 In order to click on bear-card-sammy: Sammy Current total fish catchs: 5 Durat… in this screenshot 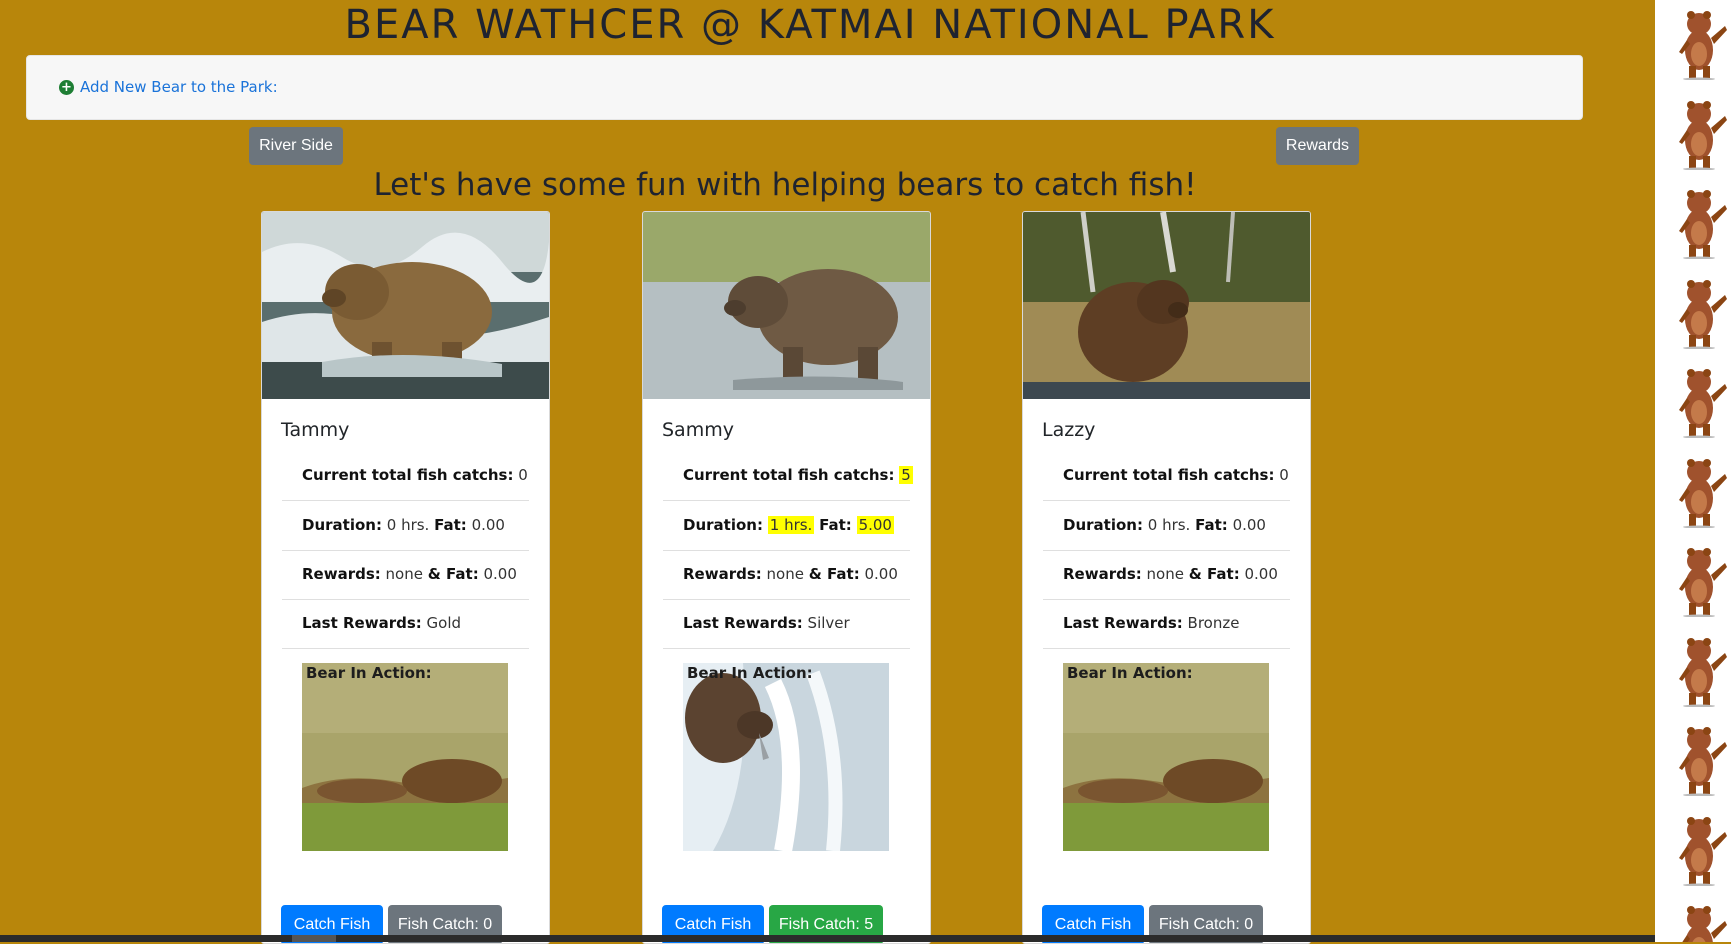, I will do `click(786, 577)`.